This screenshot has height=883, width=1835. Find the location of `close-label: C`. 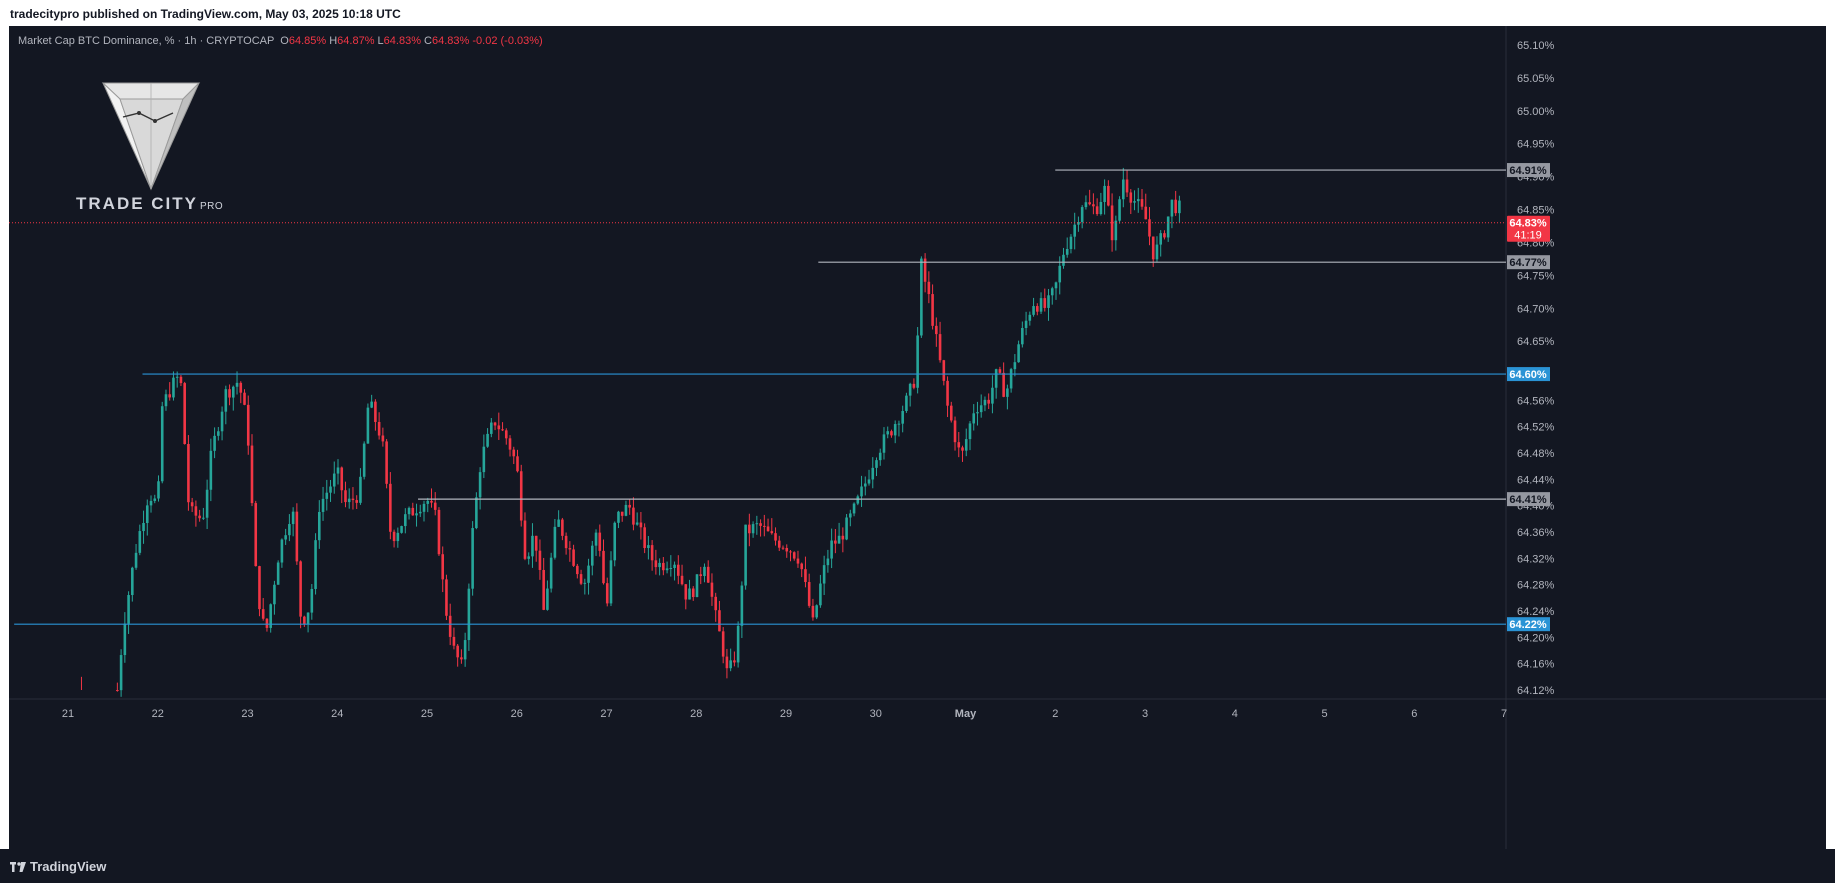

close-label: C is located at coordinates (428, 41).